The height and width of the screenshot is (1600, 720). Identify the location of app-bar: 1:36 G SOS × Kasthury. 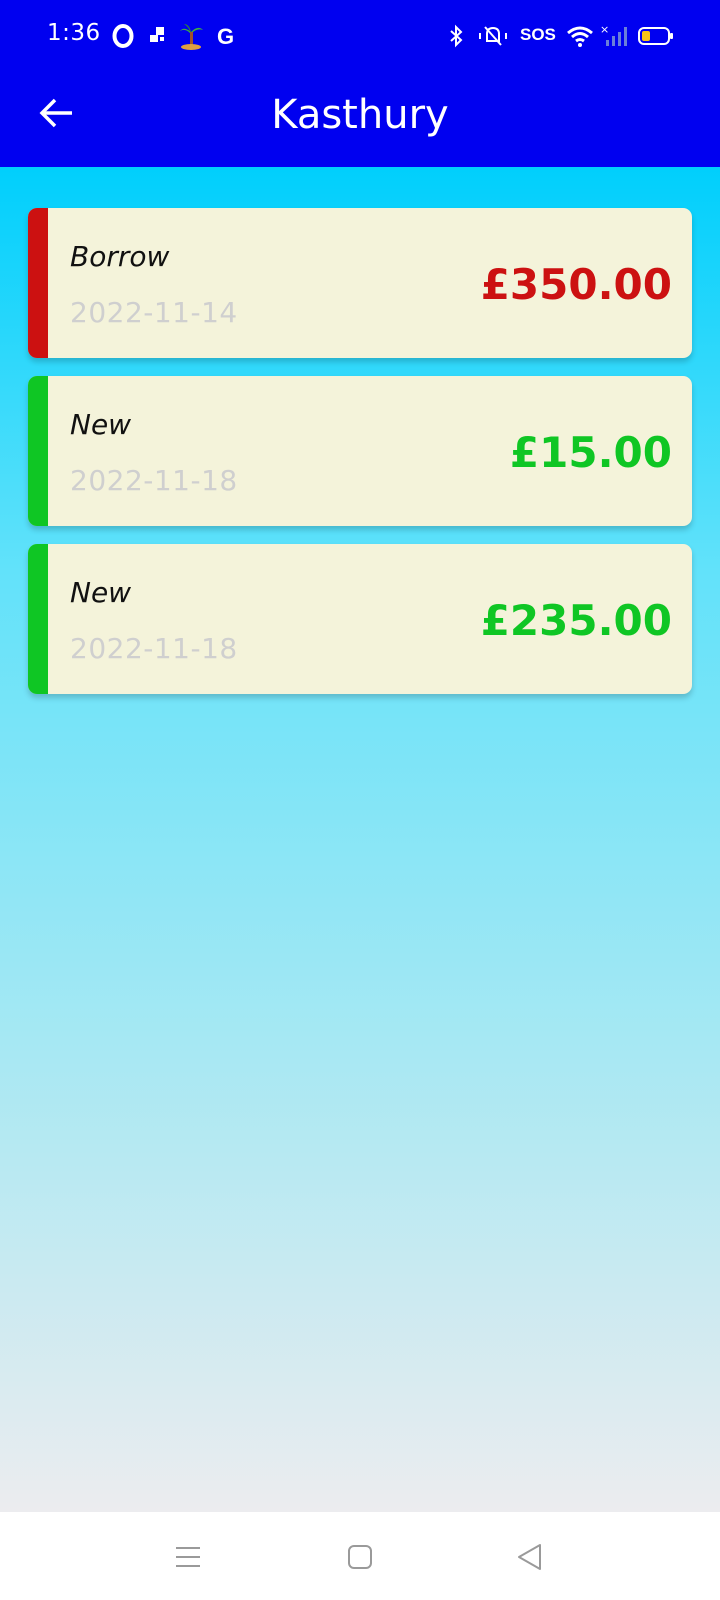
(360, 83).